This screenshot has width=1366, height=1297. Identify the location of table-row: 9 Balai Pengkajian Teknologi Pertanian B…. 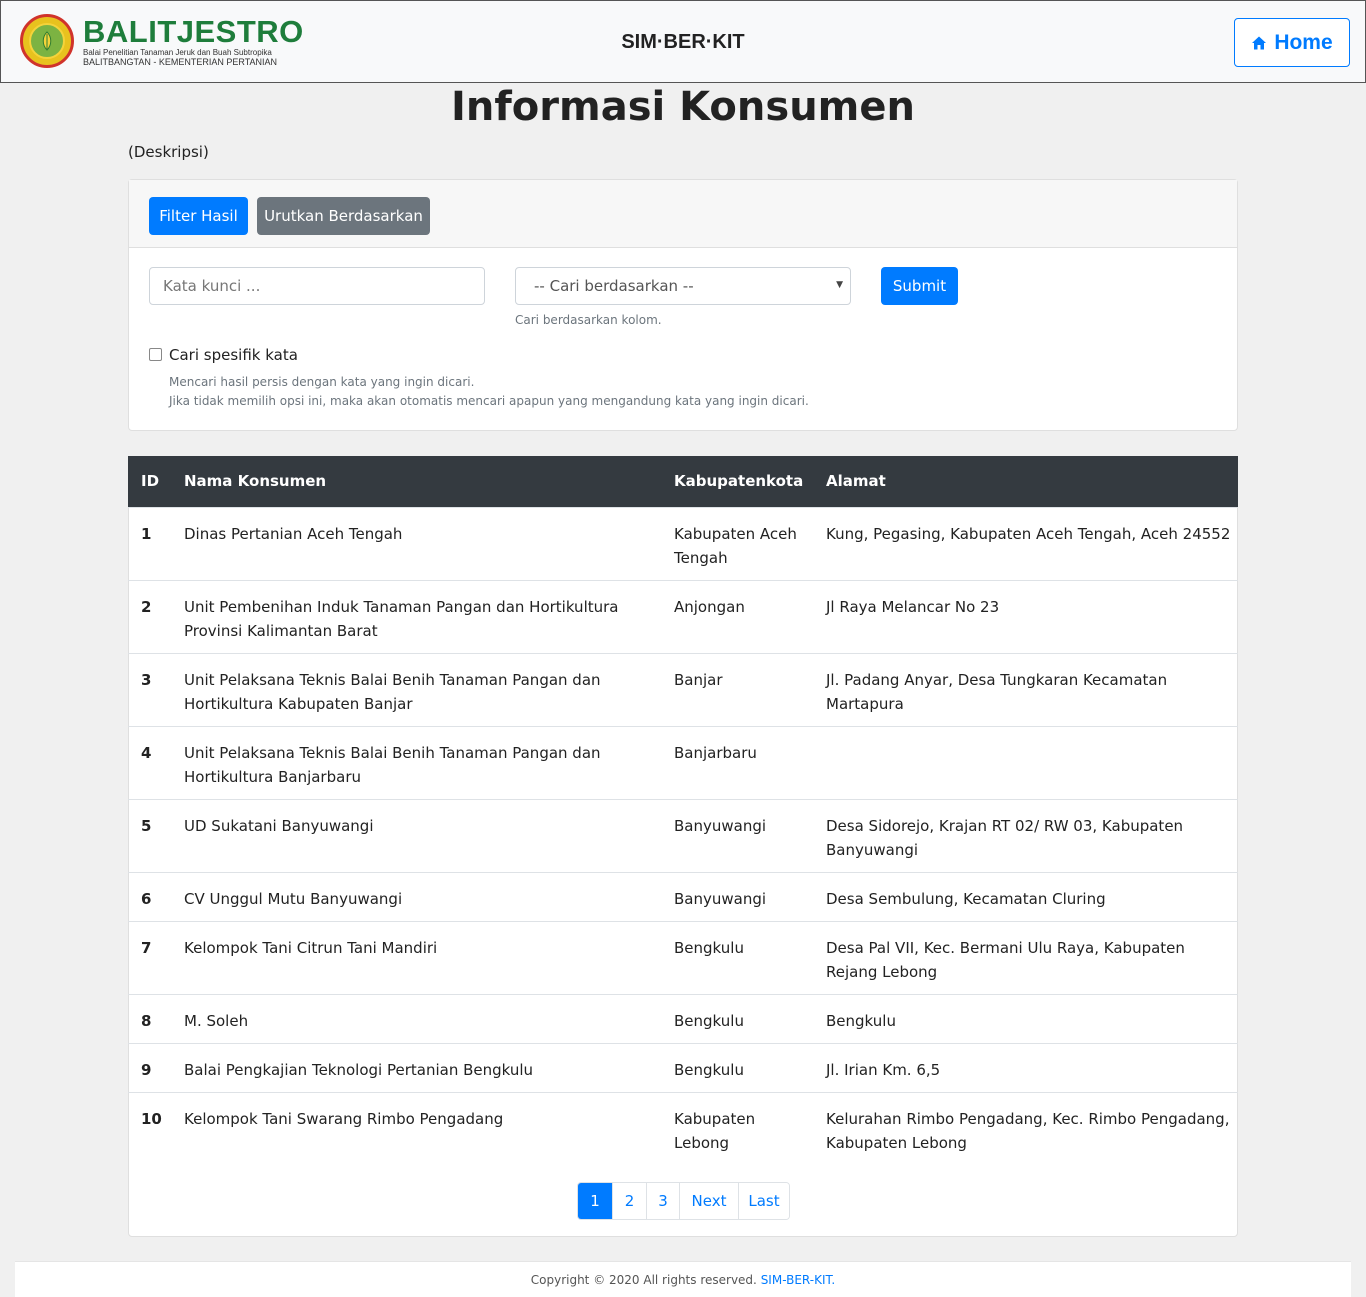
(683, 1067).